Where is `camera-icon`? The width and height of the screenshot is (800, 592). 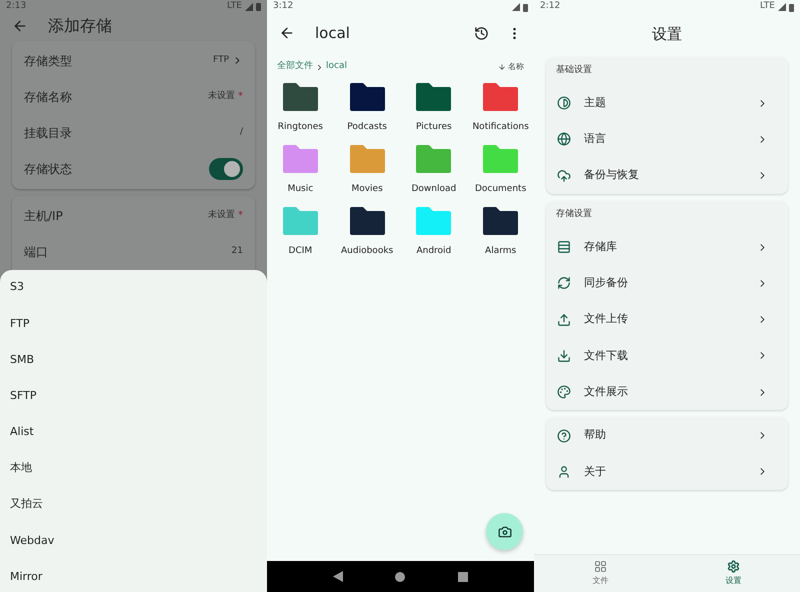 camera-icon is located at coordinates (505, 531).